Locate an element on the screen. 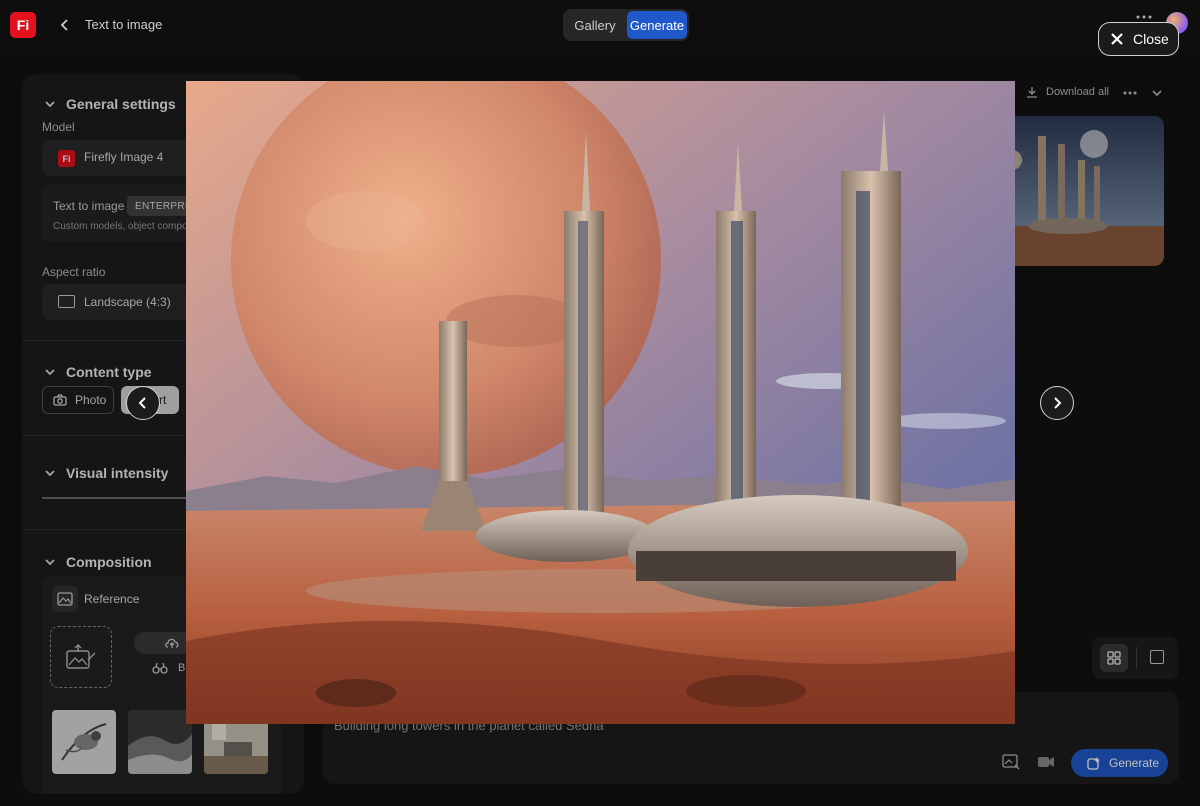 The height and width of the screenshot is (806, 1200). tab-gallery: Gallery is located at coordinates (595, 25).